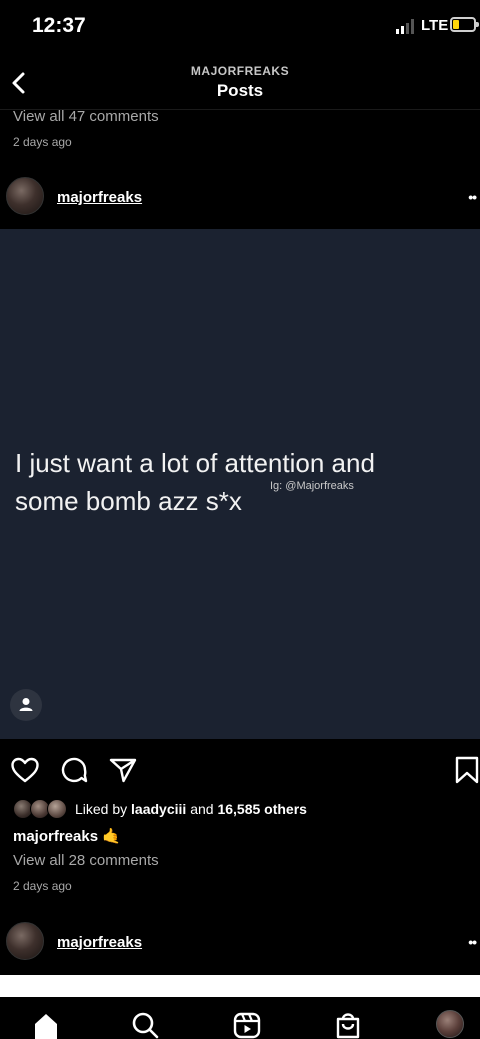 This screenshot has height=1039, width=480. What do you see at coordinates (25, 770) in the screenshot?
I see `heart-icon` at bounding box center [25, 770].